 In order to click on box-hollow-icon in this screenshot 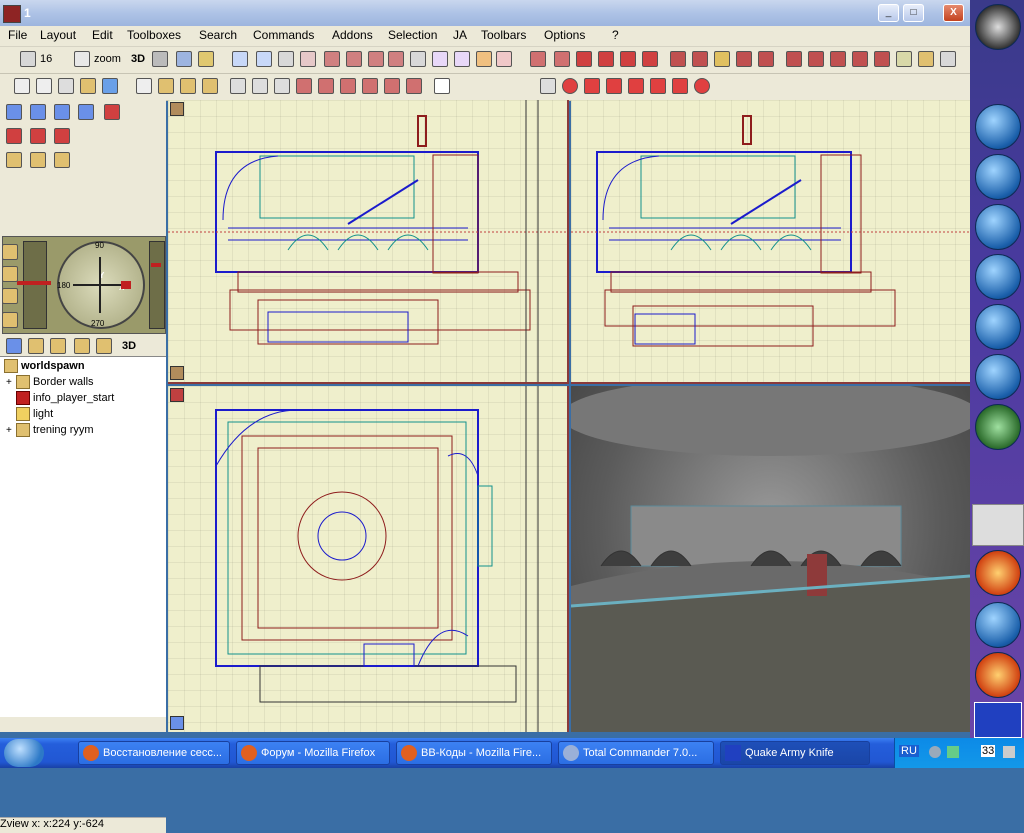, I will do `click(188, 86)`.